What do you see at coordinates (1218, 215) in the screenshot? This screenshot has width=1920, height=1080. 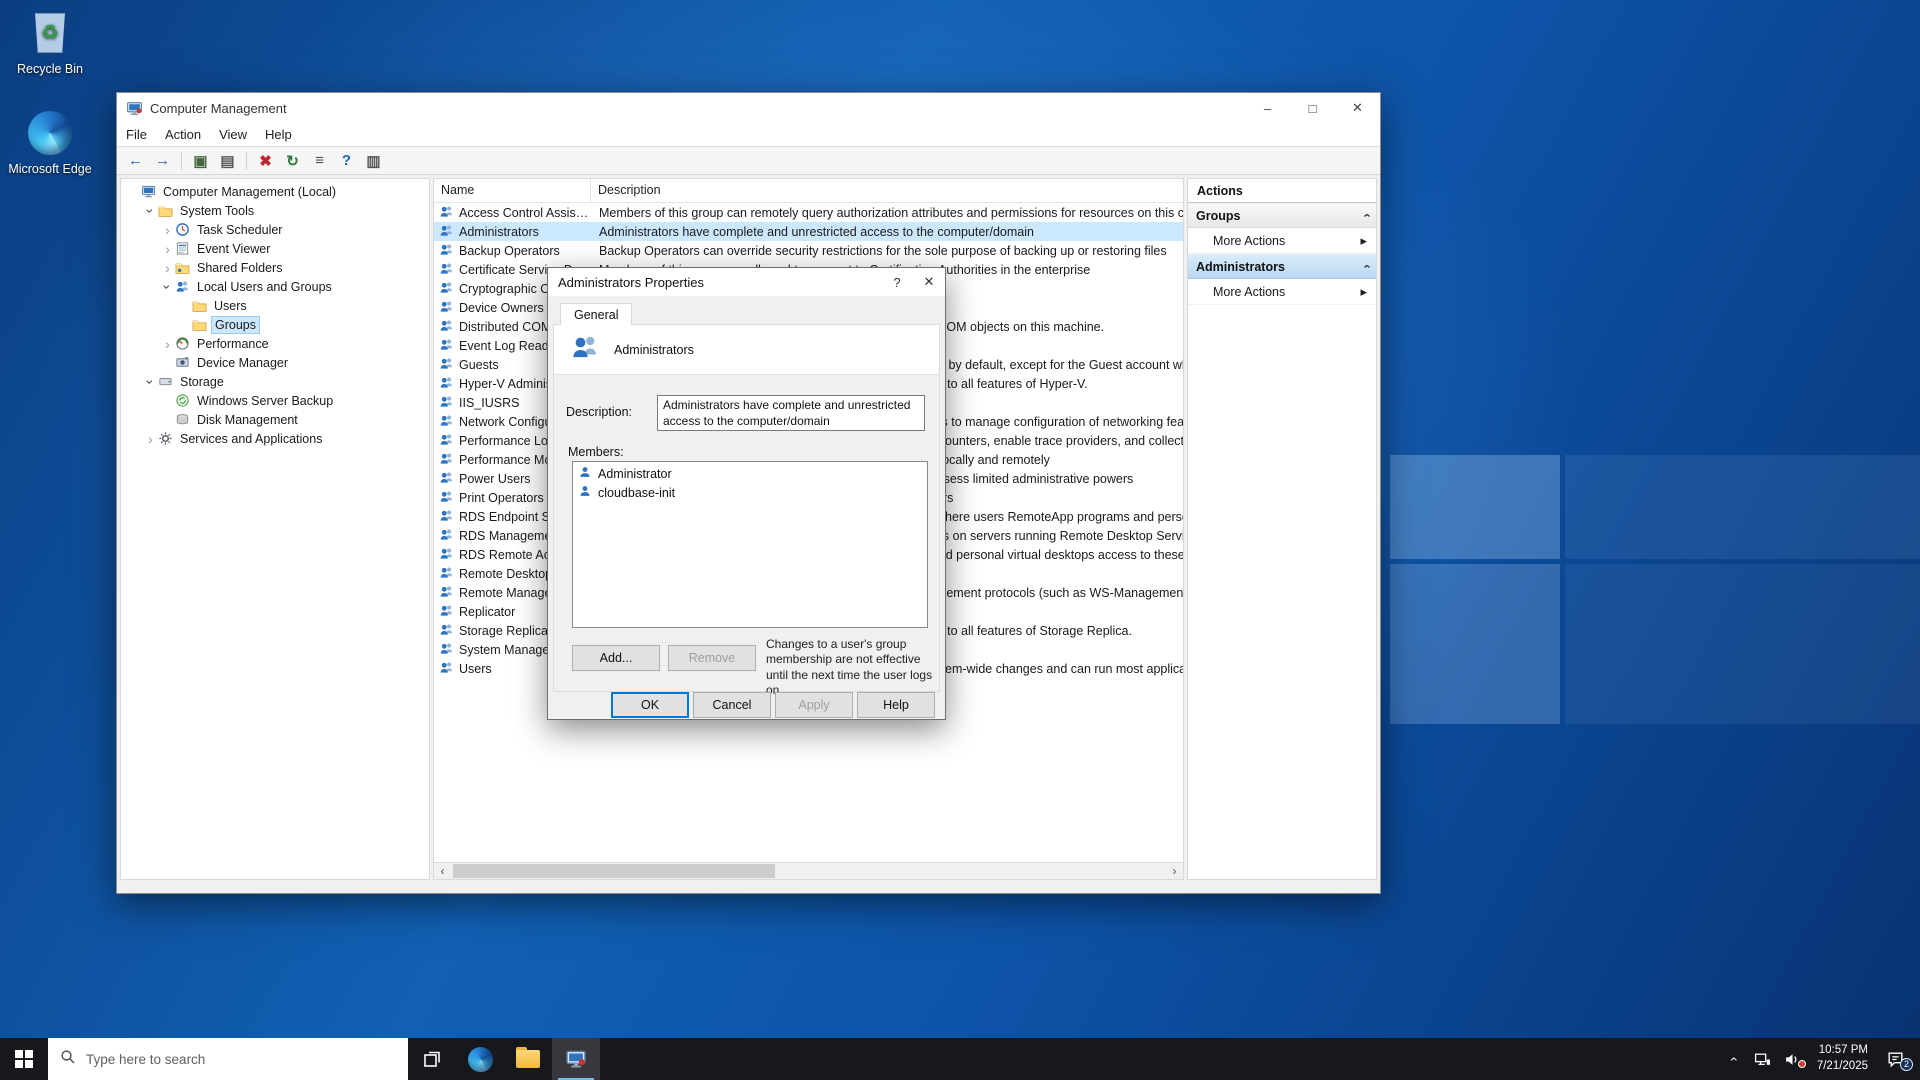 I see `actions-section-label: Groups` at bounding box center [1218, 215].